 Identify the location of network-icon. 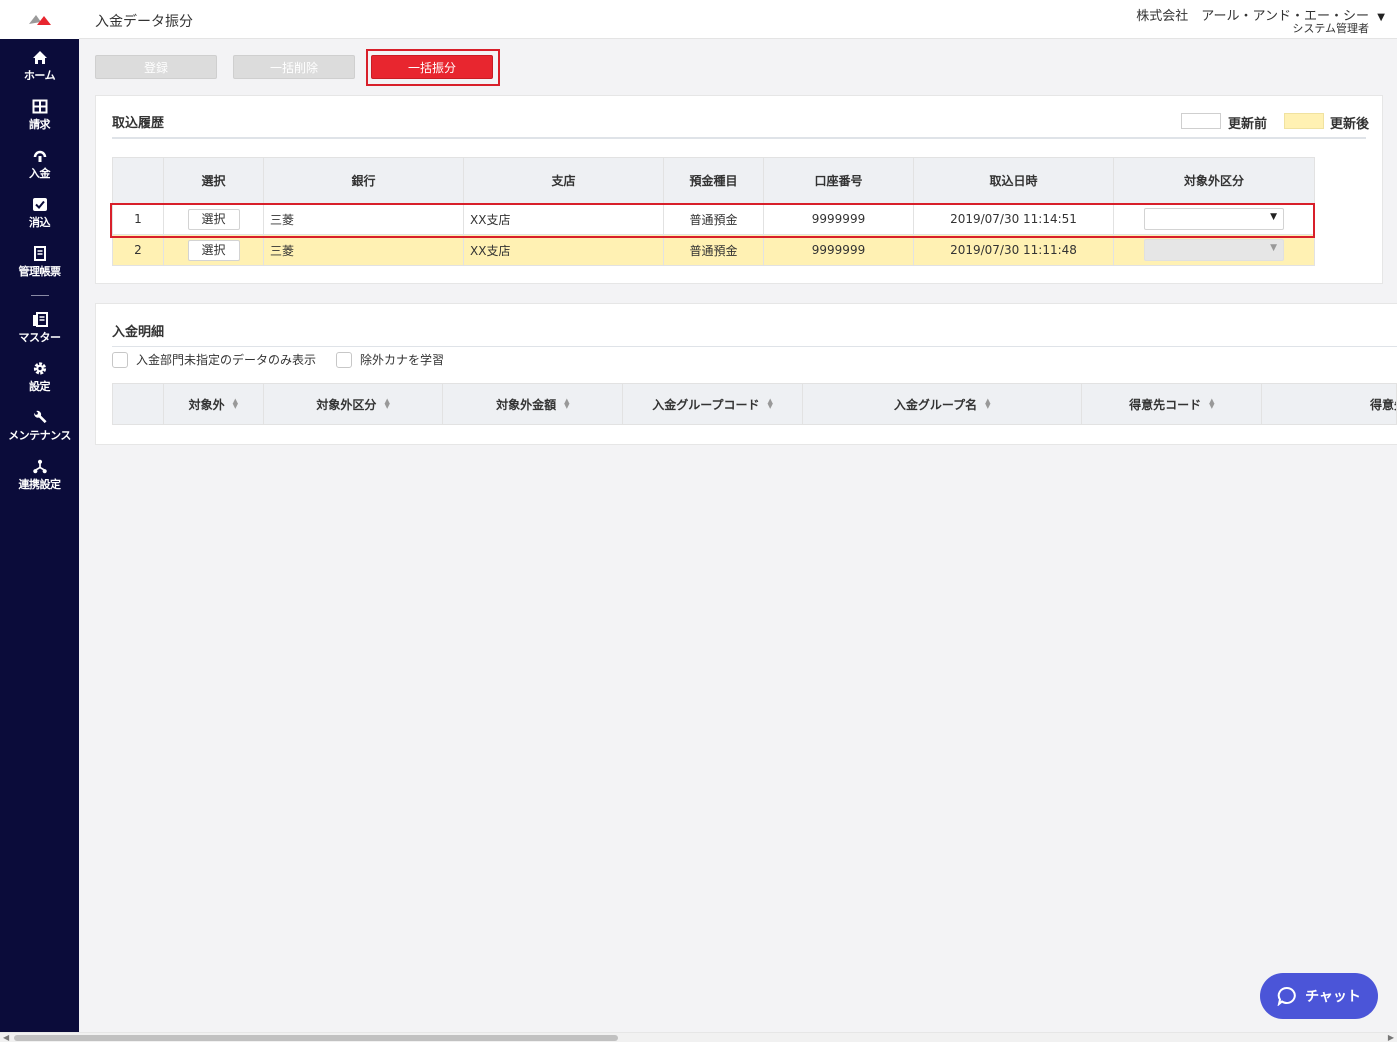
(39, 466).